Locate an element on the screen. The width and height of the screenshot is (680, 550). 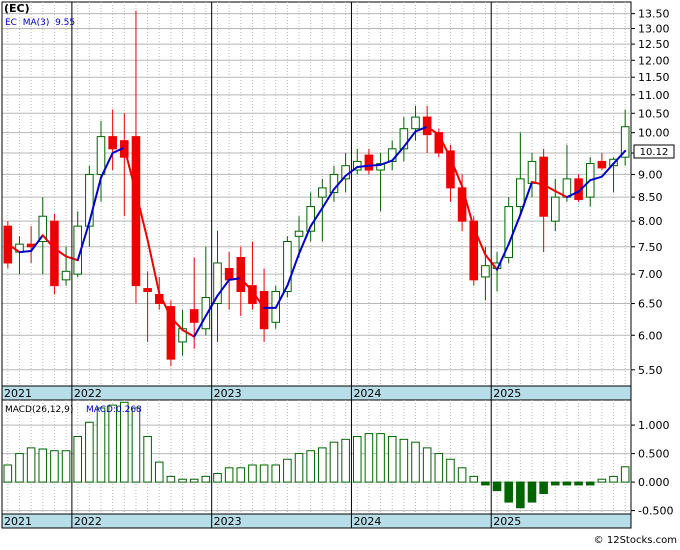
macd-tick-label: 1.000 is located at coordinates (654, 425).